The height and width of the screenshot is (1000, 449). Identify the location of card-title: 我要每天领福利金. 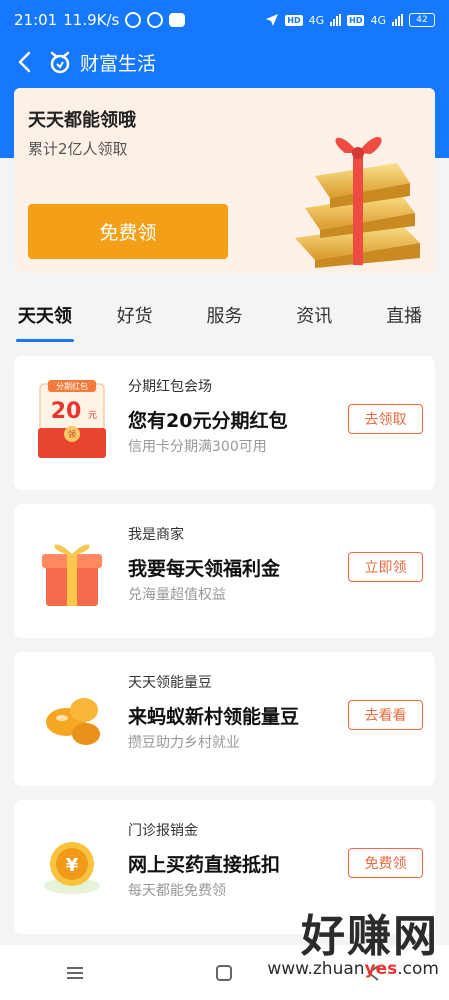
(204, 569).